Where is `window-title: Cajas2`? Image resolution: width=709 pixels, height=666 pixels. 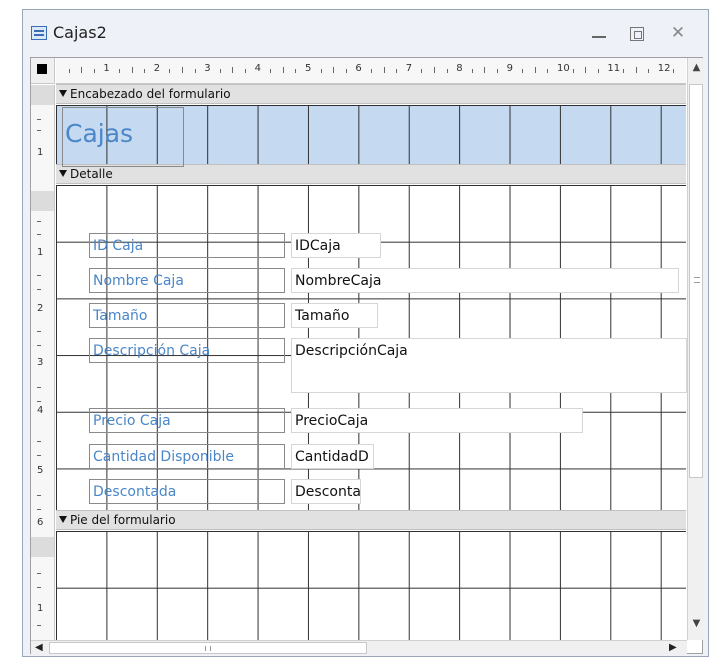 window-title: Cajas2 is located at coordinates (80, 32).